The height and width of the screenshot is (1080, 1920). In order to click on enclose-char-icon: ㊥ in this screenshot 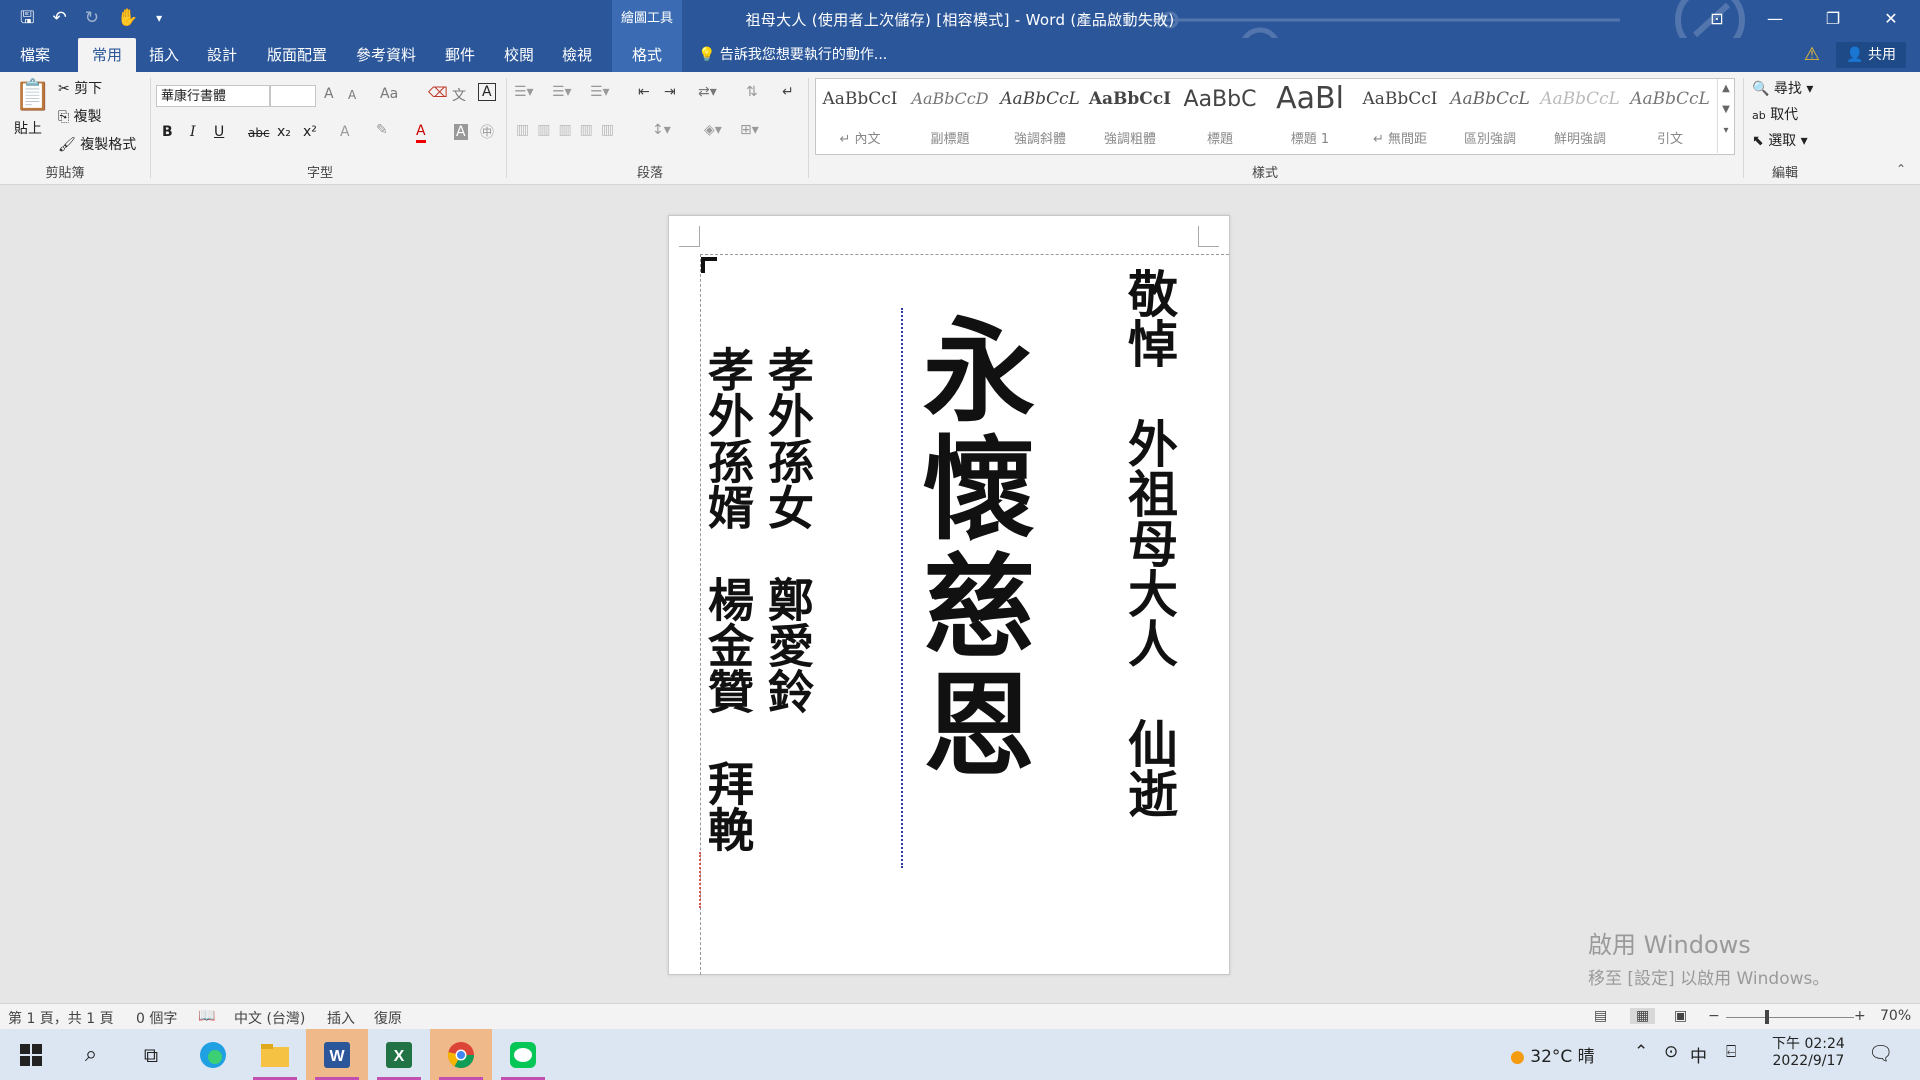, I will do `click(487, 132)`.